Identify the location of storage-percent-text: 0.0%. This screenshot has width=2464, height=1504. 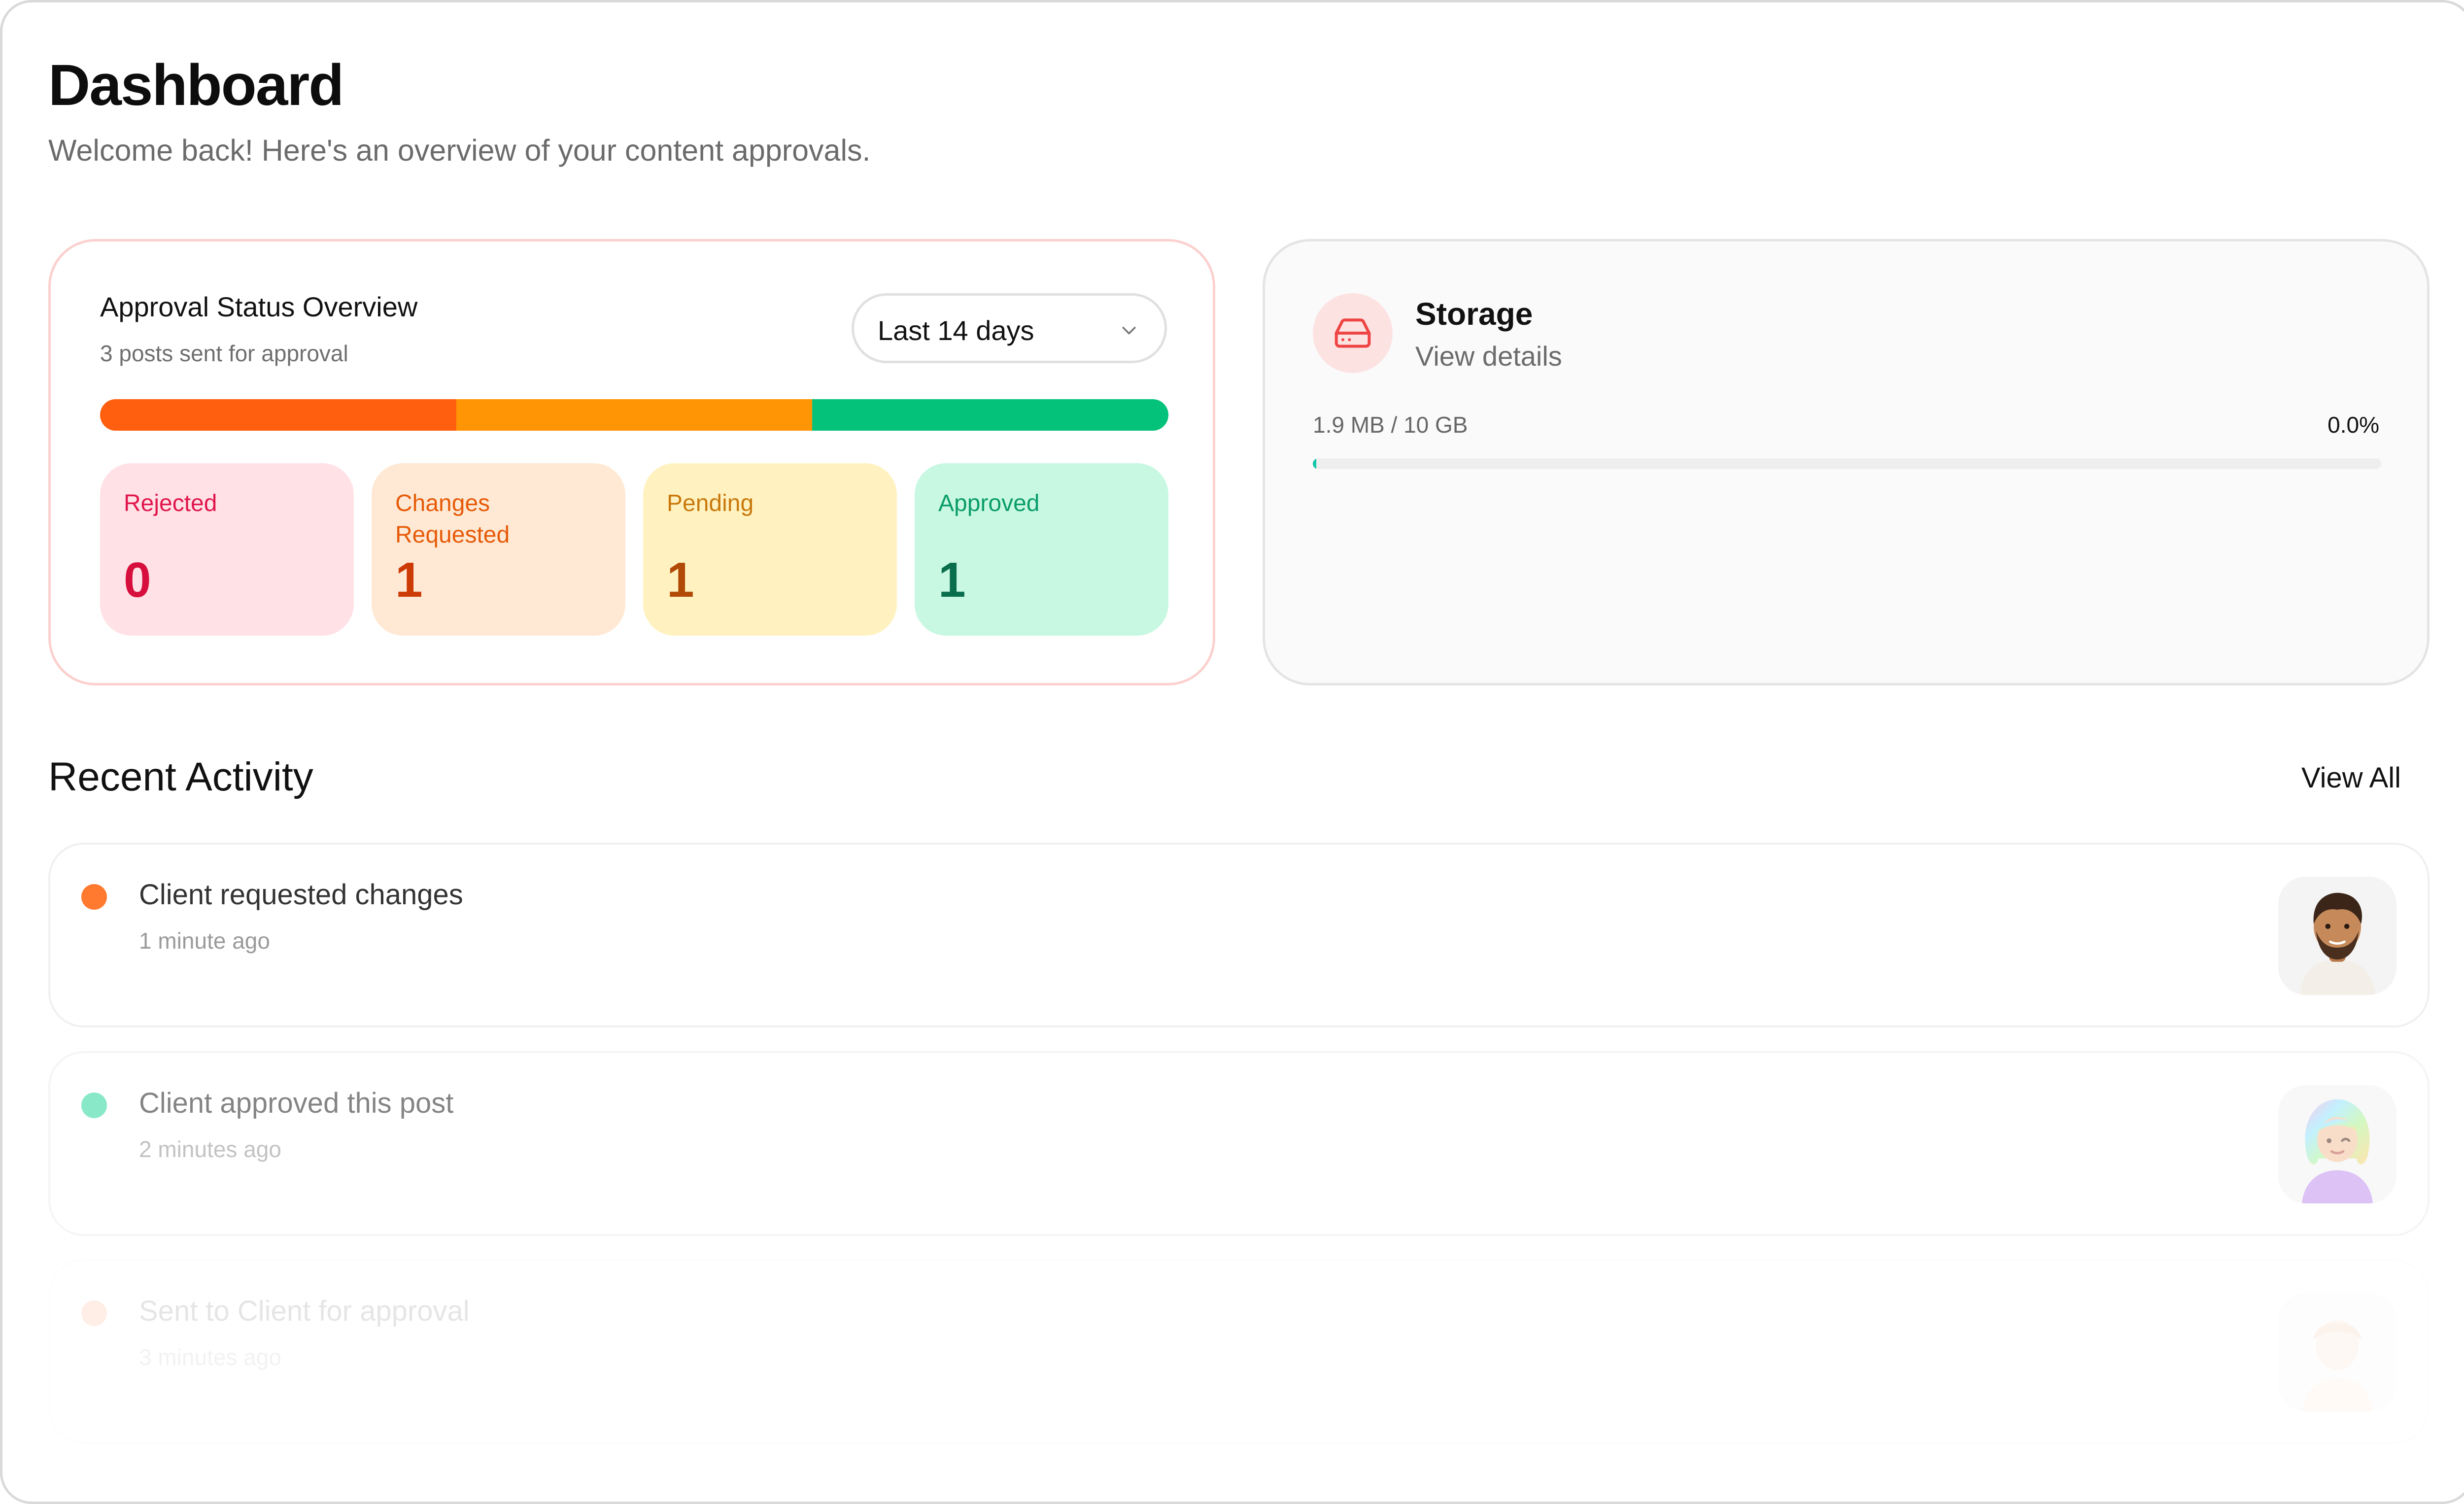
(2353, 425).